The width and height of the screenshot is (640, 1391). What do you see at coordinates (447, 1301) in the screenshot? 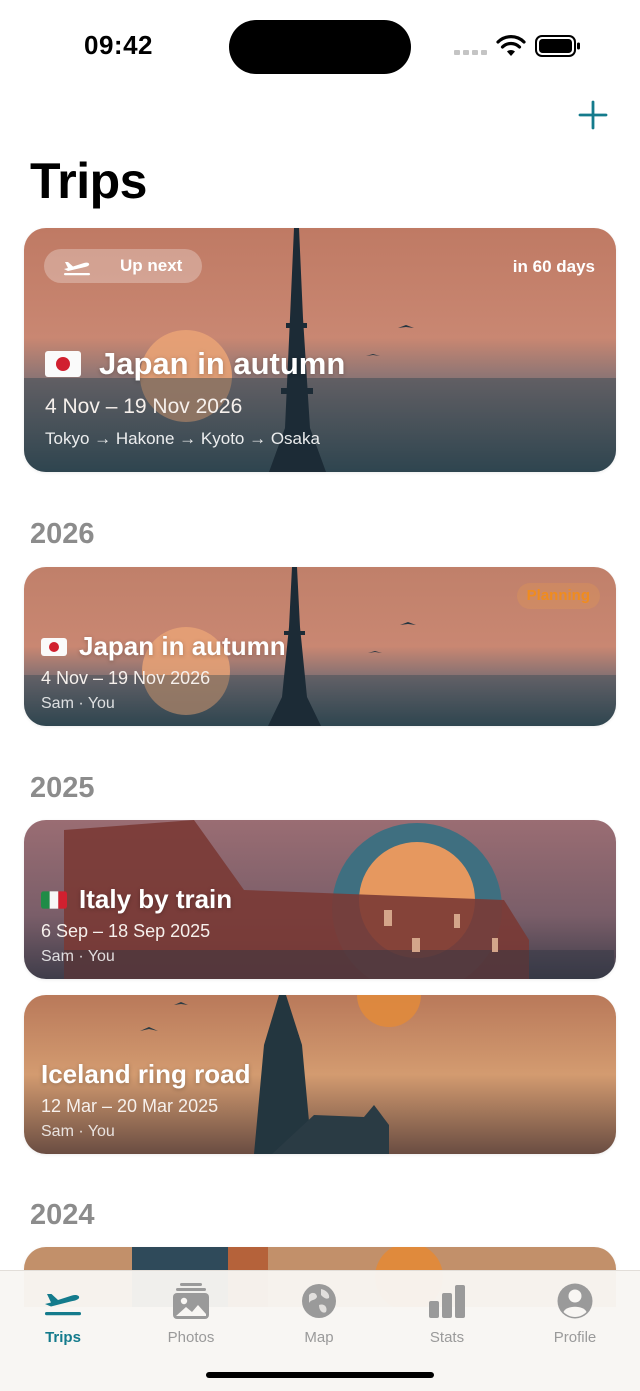
I see `bar-chart-icon` at bounding box center [447, 1301].